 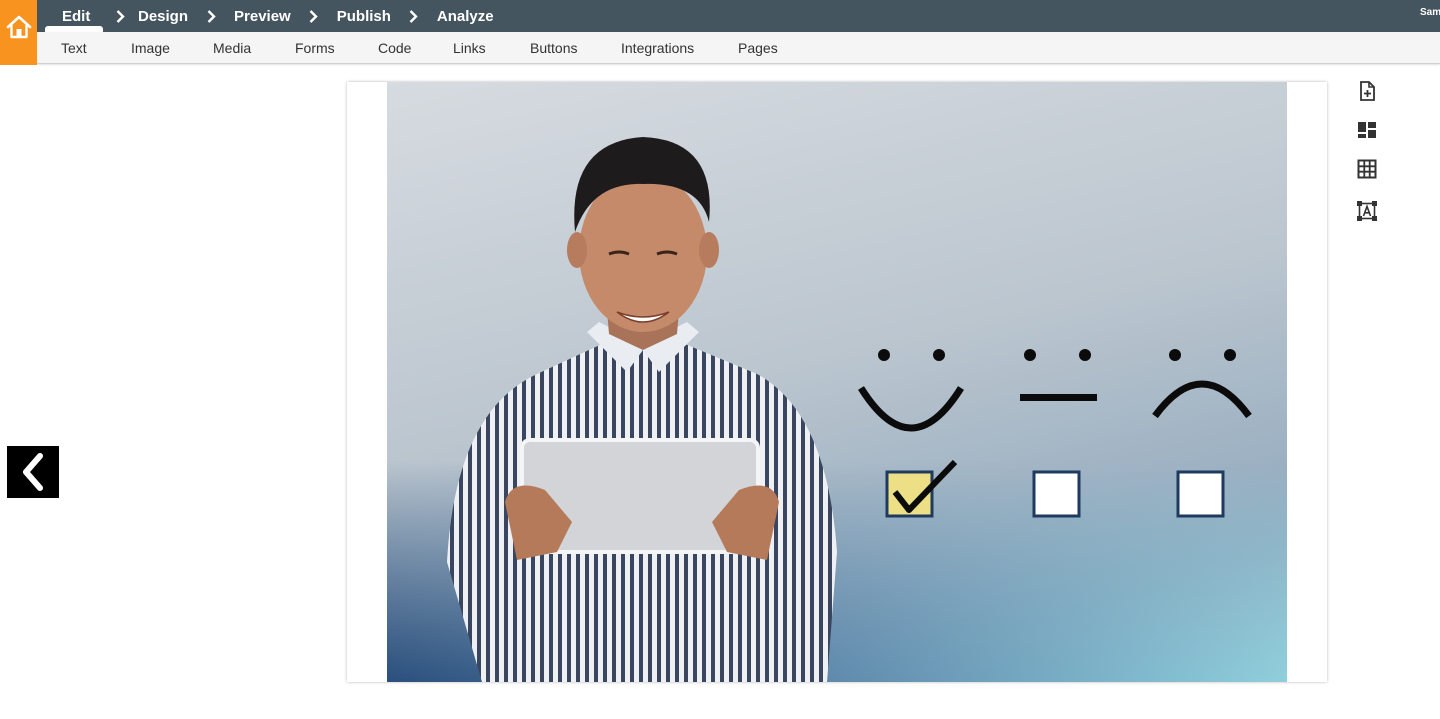 I want to click on step-preview: Preview, so click(x=262, y=16).